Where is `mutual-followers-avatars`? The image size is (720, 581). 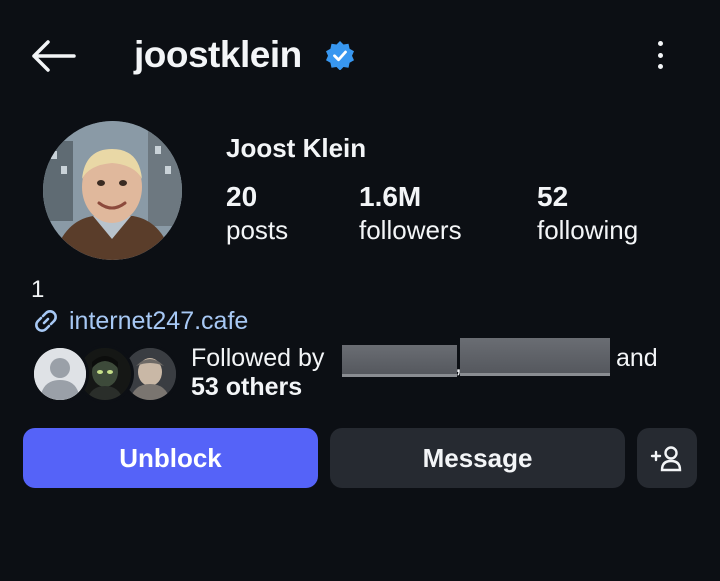
mutual-followers-avatars is located at coordinates (106, 374).